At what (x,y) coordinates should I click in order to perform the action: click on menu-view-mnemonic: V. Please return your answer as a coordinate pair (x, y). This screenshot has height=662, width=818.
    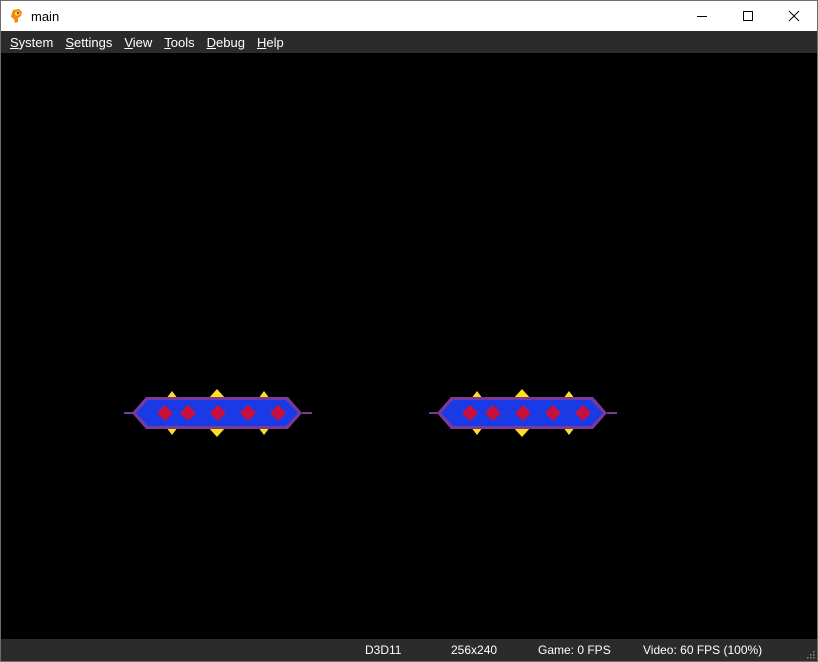
    Looking at the image, I should click on (128, 42).